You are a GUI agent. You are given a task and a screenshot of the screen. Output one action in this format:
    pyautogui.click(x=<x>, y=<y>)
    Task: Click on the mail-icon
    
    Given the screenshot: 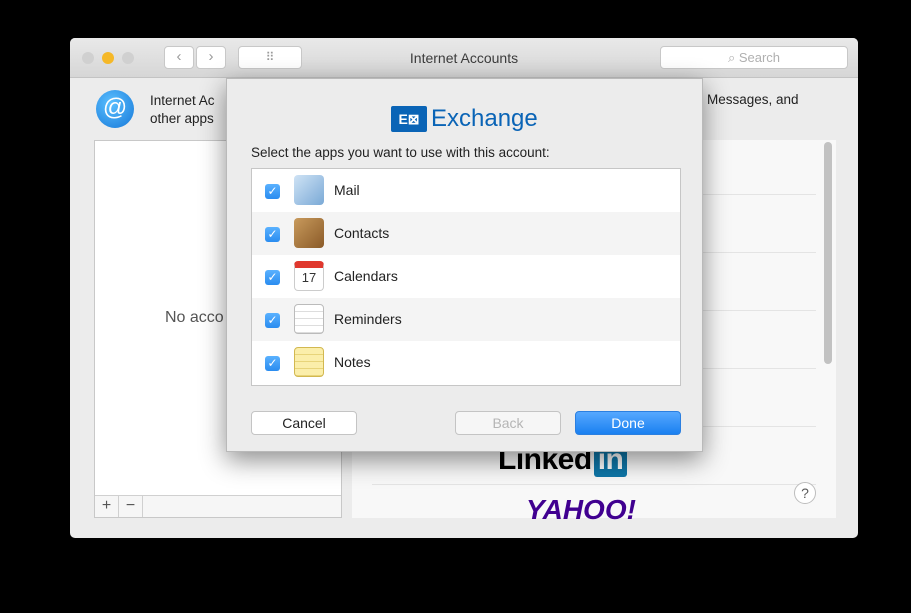 What is the action you would take?
    pyautogui.click(x=309, y=190)
    